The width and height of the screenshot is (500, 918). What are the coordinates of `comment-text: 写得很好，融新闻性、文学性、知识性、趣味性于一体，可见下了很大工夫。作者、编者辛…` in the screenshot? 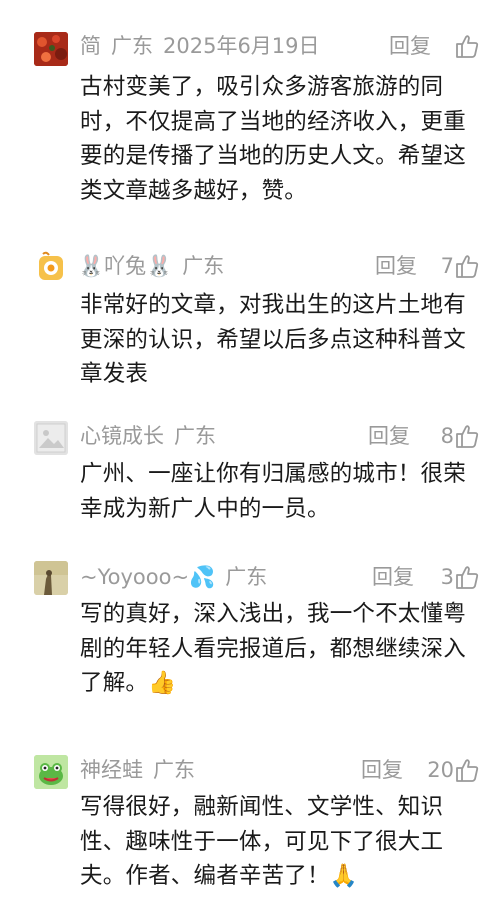 It's located at (262, 841).